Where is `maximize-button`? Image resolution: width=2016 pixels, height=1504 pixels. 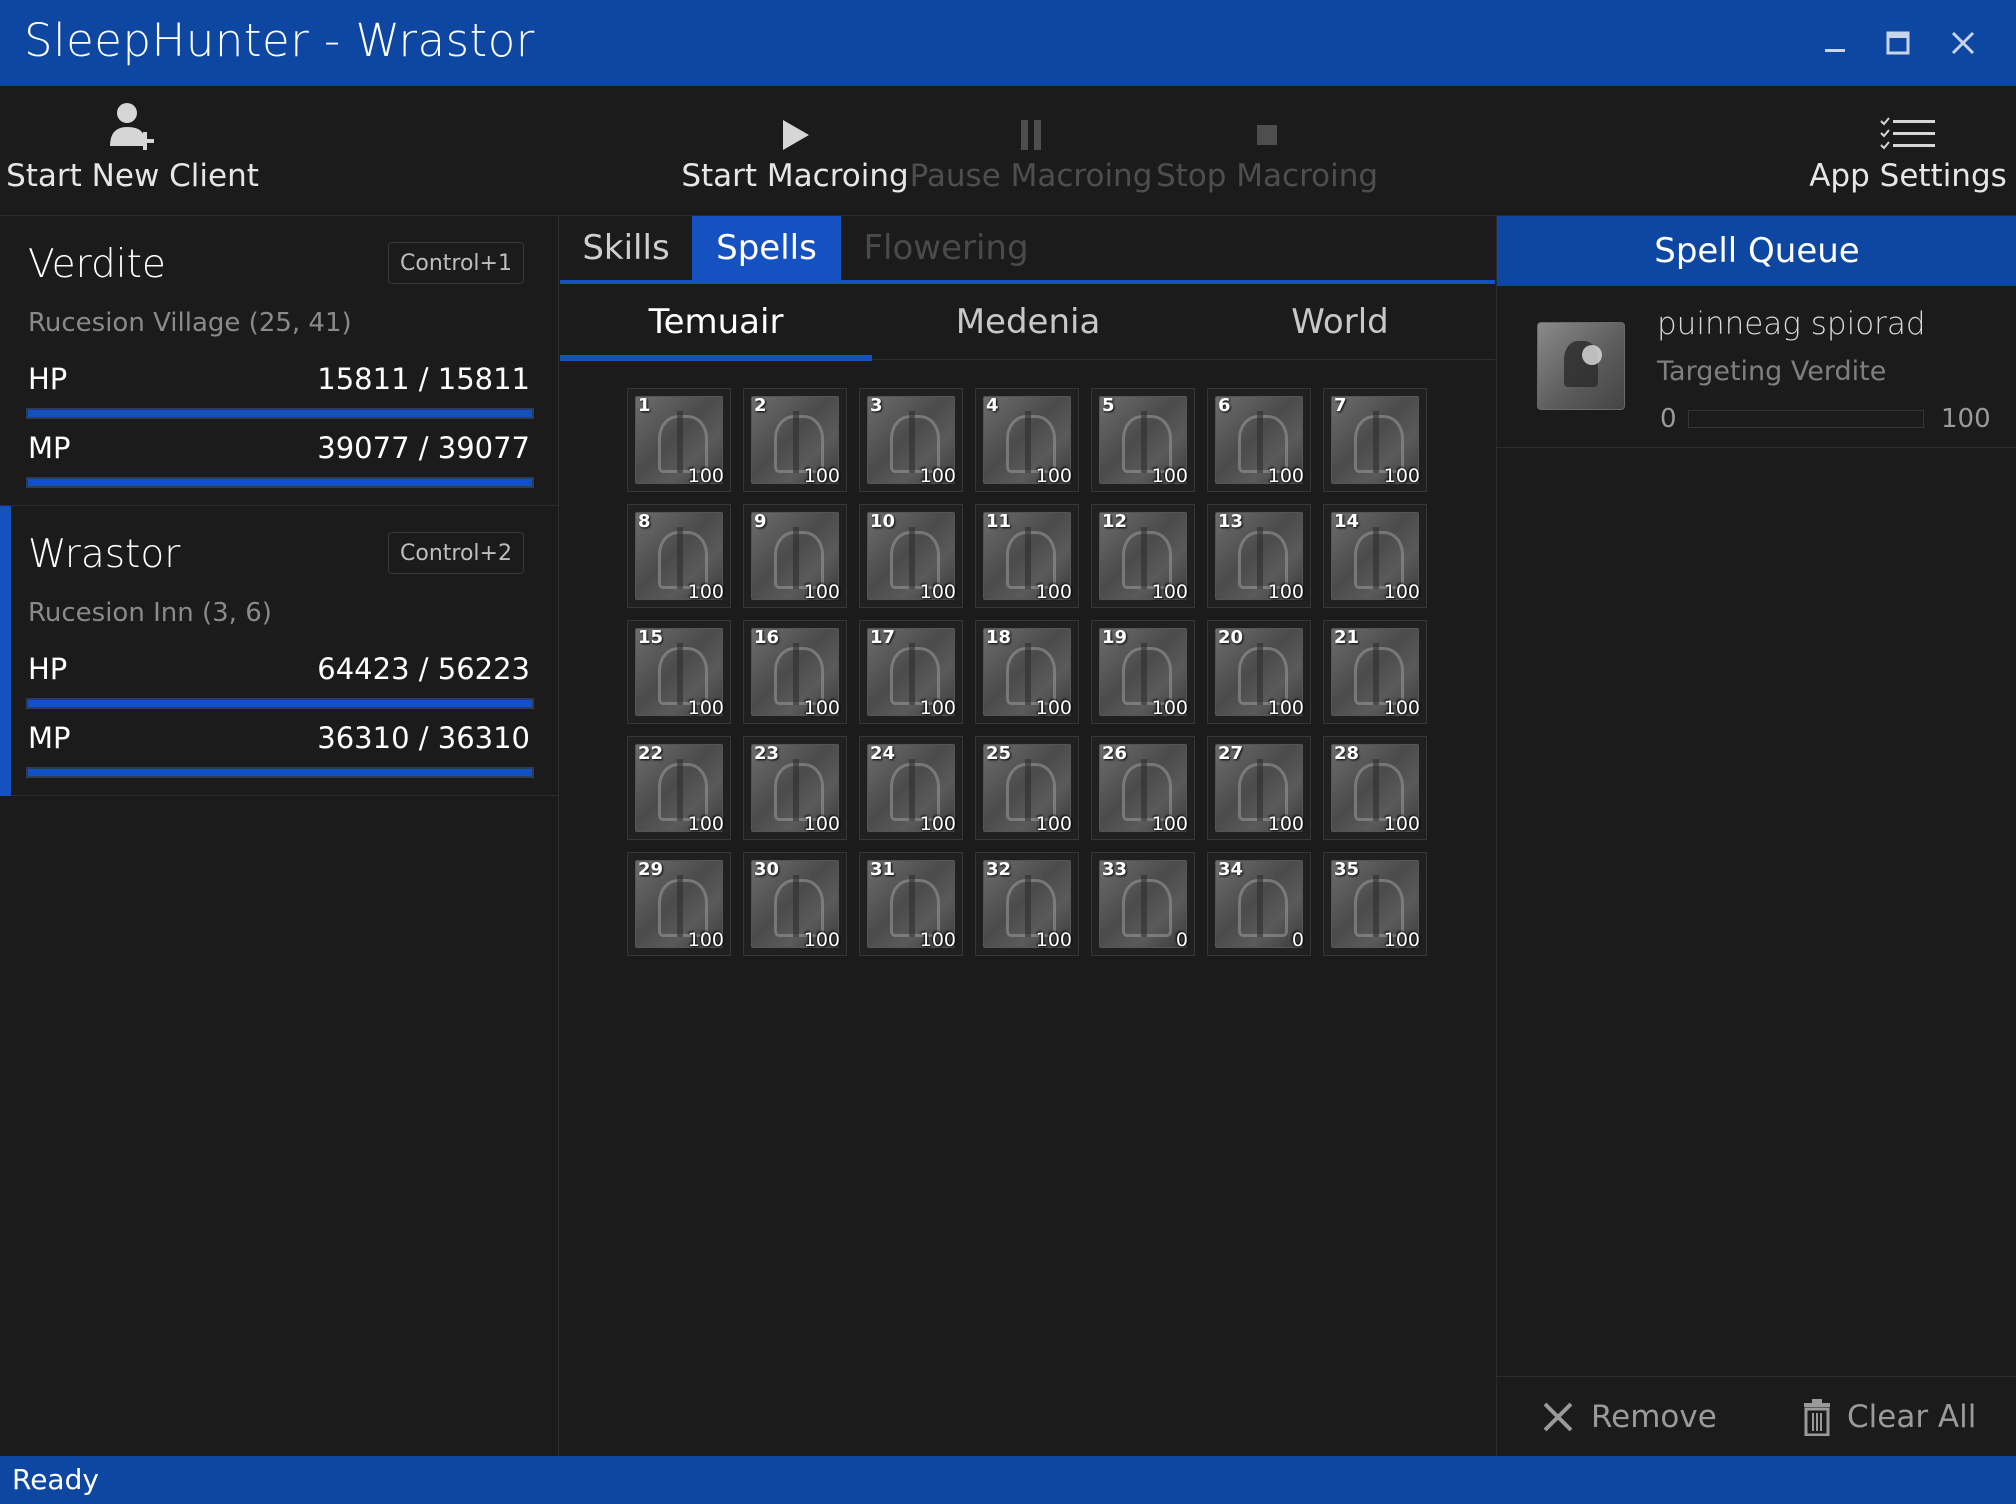
maximize-button is located at coordinates (1898, 43).